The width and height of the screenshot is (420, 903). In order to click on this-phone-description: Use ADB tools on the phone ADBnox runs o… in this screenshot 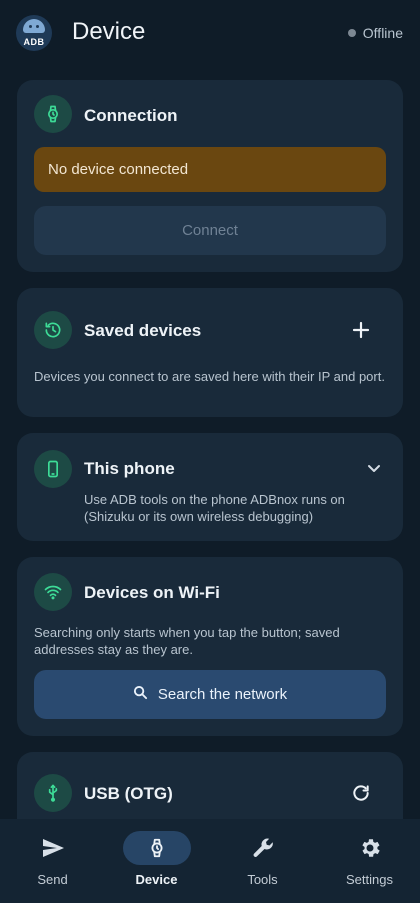, I will do `click(214, 508)`.